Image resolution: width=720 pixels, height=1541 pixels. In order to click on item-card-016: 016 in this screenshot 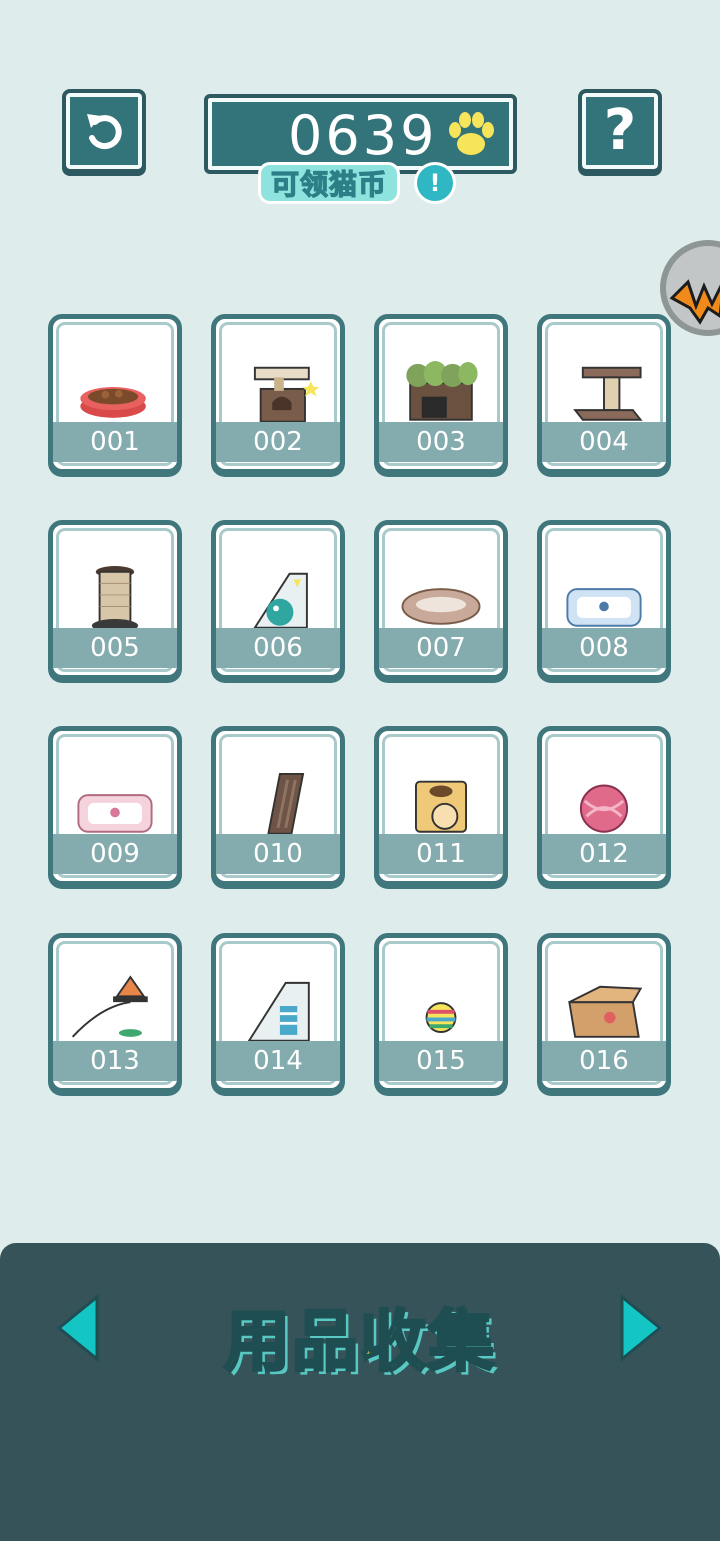, I will do `click(604, 1013)`.